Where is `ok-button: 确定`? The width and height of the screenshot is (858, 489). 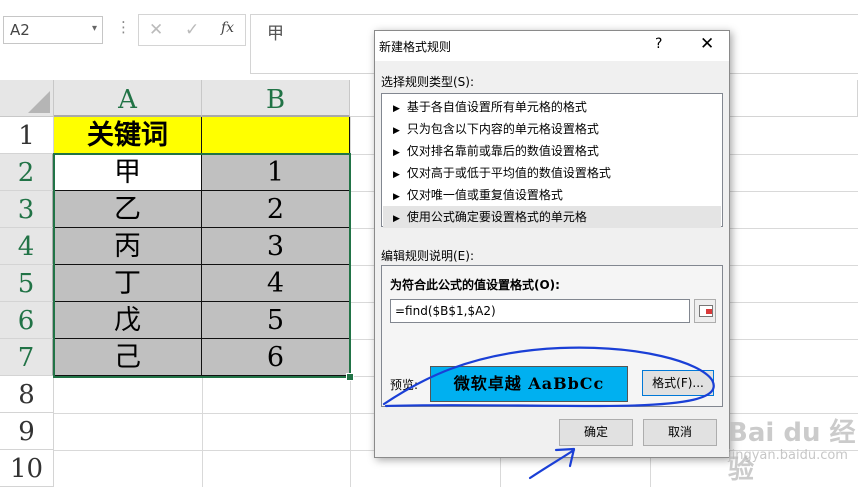
ok-button: 确定 is located at coordinates (596, 432).